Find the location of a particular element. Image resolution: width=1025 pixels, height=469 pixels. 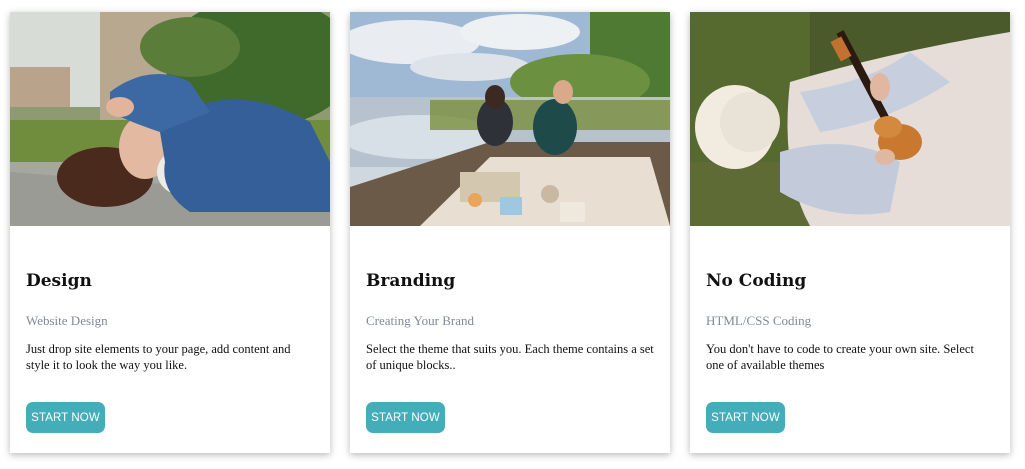

card-subtitle: Website Design is located at coordinates (67, 320).